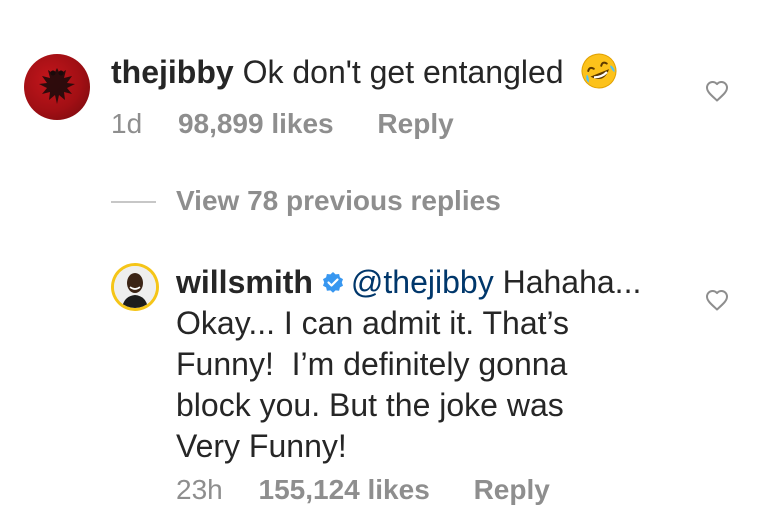 The image size is (775, 531). Describe the element at coordinates (338, 201) in the screenshot. I see `view-previous-replies-button: View 78 previous replies` at that location.